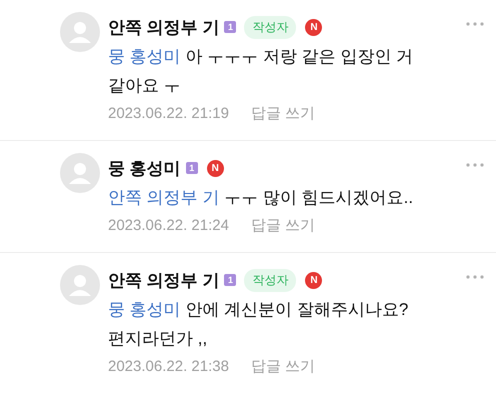  Describe the element at coordinates (261, 198) in the screenshot. I see `comment-text: 안쪽 의정부 기 ㅜㅜ 많이 힘드시겠어요..` at that location.